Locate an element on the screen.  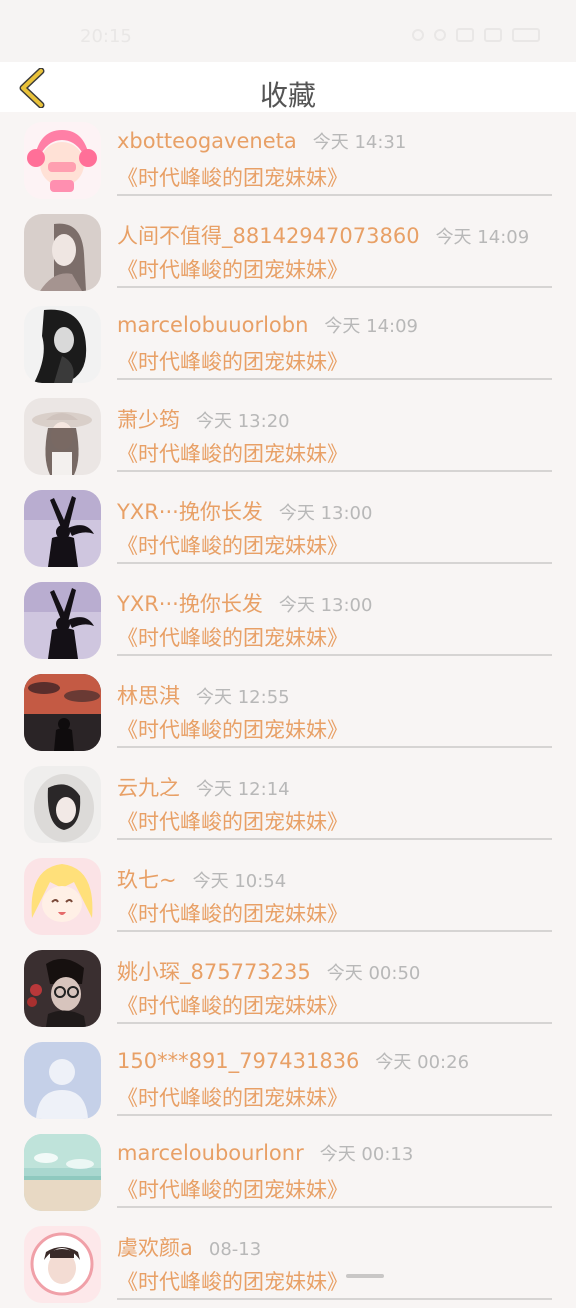
status-time: 20:15 is located at coordinates (106, 36).